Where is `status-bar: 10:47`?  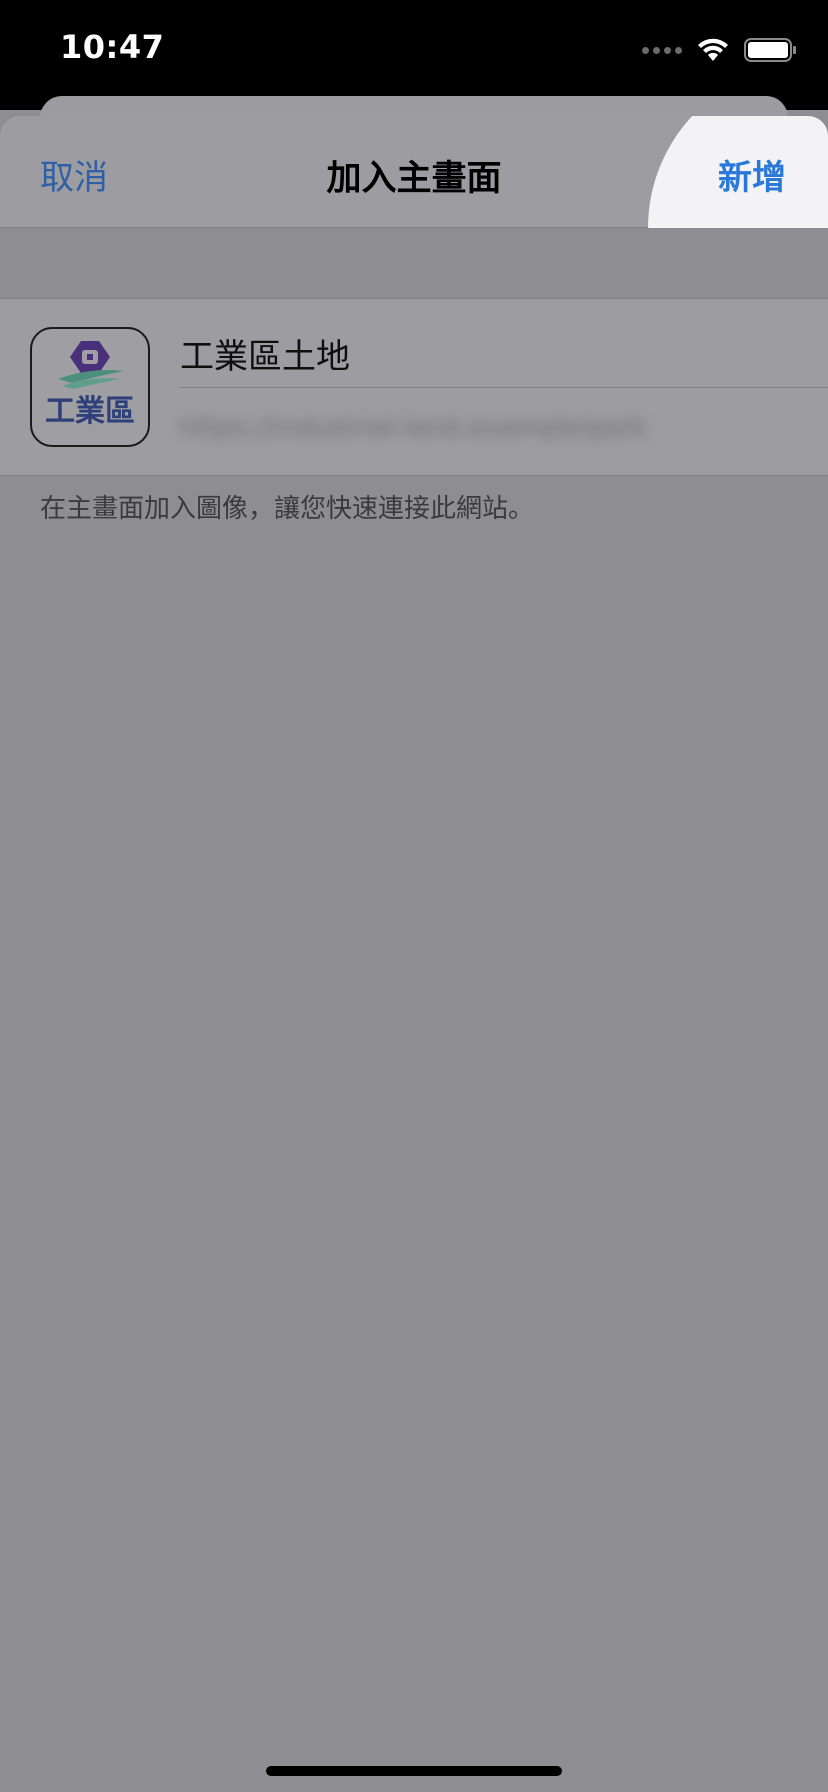
status-bar: 10:47 is located at coordinates (414, 55).